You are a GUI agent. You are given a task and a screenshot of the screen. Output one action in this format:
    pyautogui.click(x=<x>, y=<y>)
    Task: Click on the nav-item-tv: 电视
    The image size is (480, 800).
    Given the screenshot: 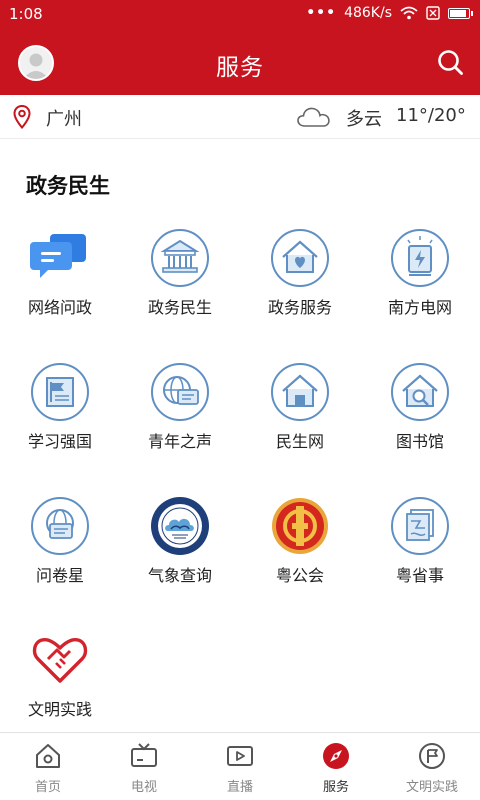 What is the action you would take?
    pyautogui.click(x=144, y=766)
    